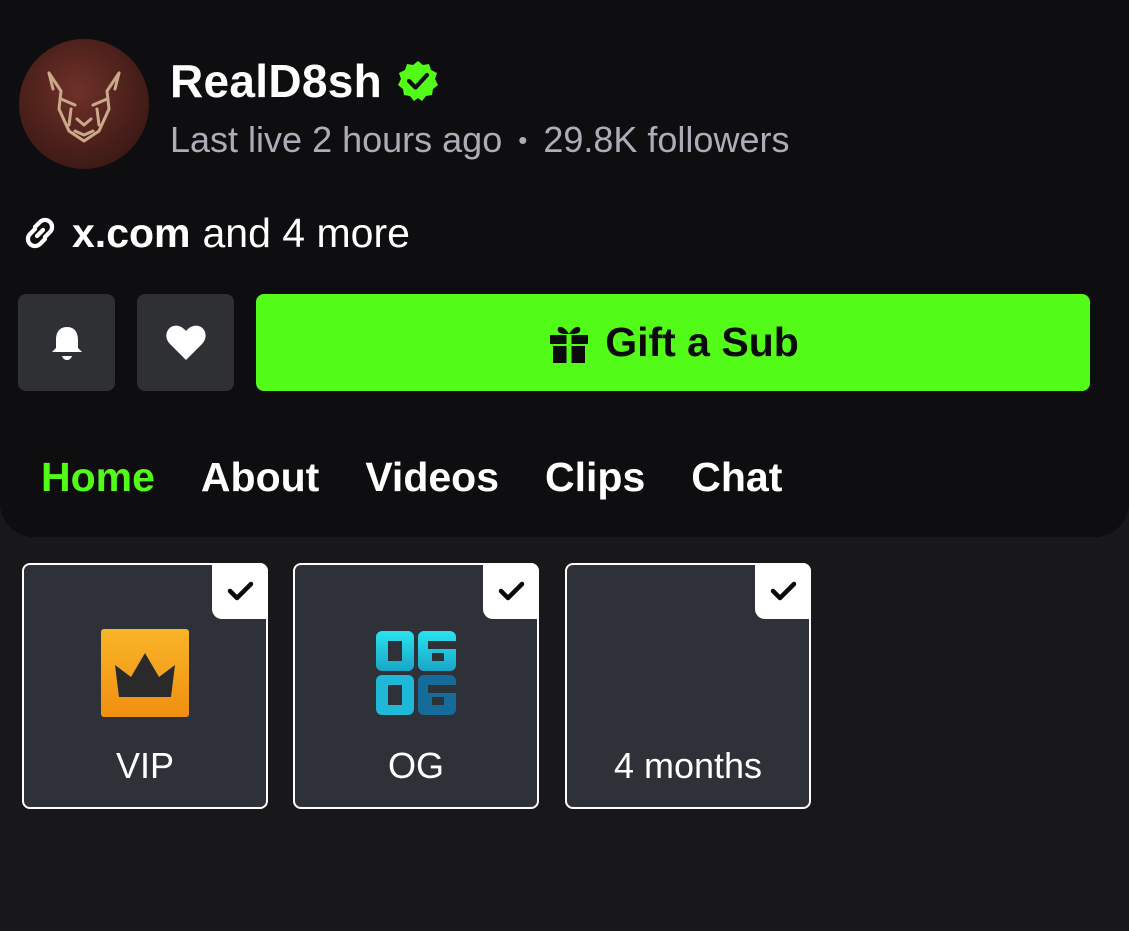 This screenshot has width=1129, height=931. I want to click on cheetah-logo-icon, so click(84, 107).